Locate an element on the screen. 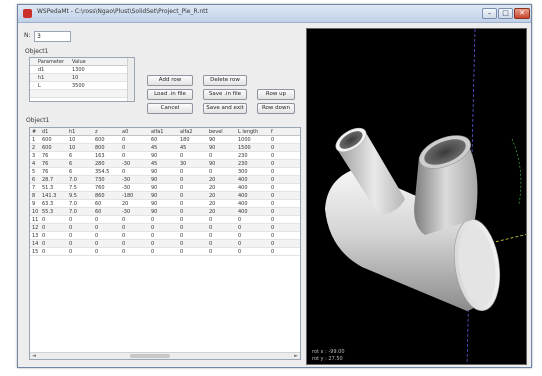  table-cell: 5 is located at coordinates (35, 171).